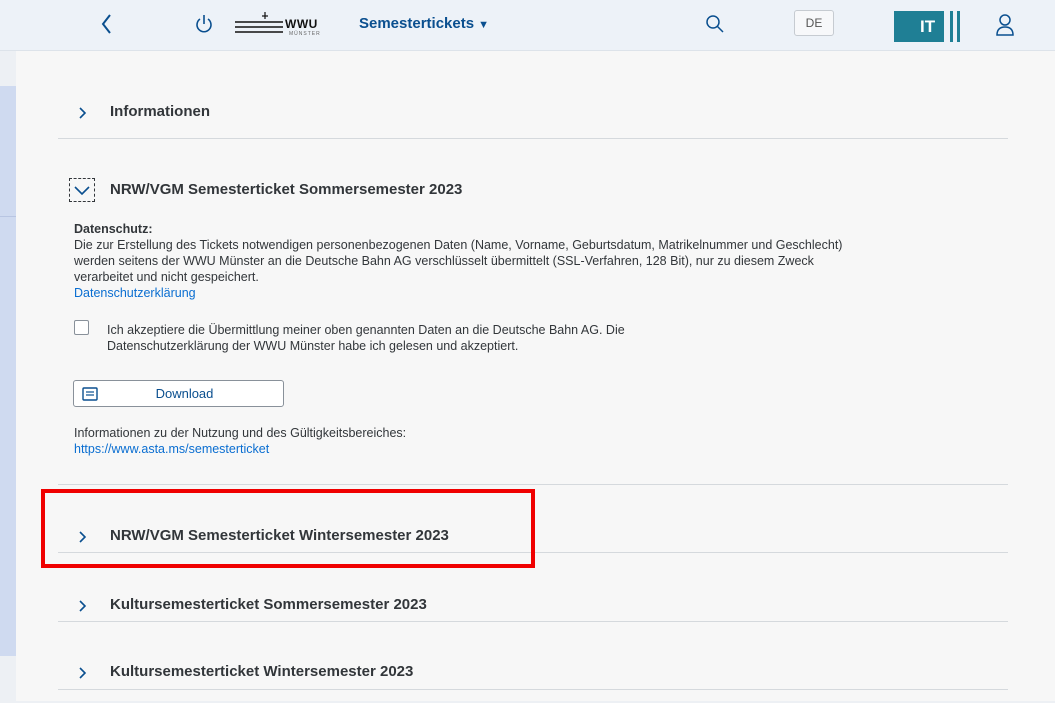 The width and height of the screenshot is (1055, 703). I want to click on panel-kultur-sommer: Kultursemesterticket Sommersemester 2023, so click(535, 616).